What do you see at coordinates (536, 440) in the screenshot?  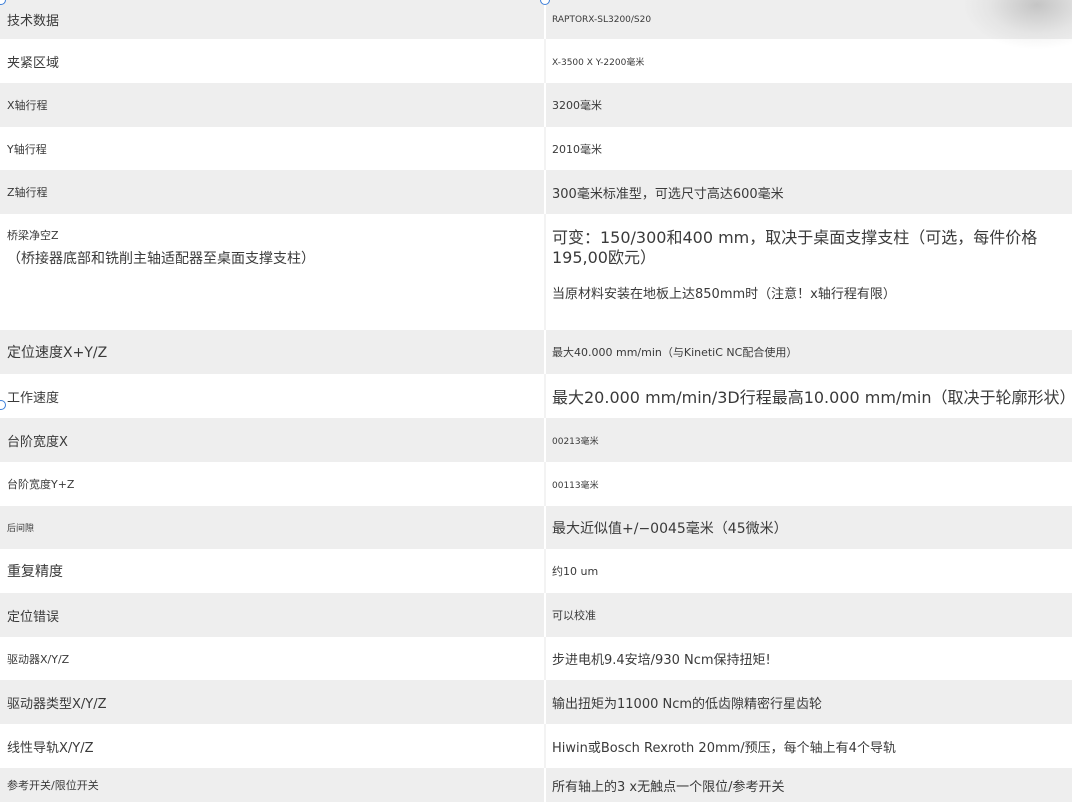 I see `table-row: 台阶宽度X 00213毫米` at bounding box center [536, 440].